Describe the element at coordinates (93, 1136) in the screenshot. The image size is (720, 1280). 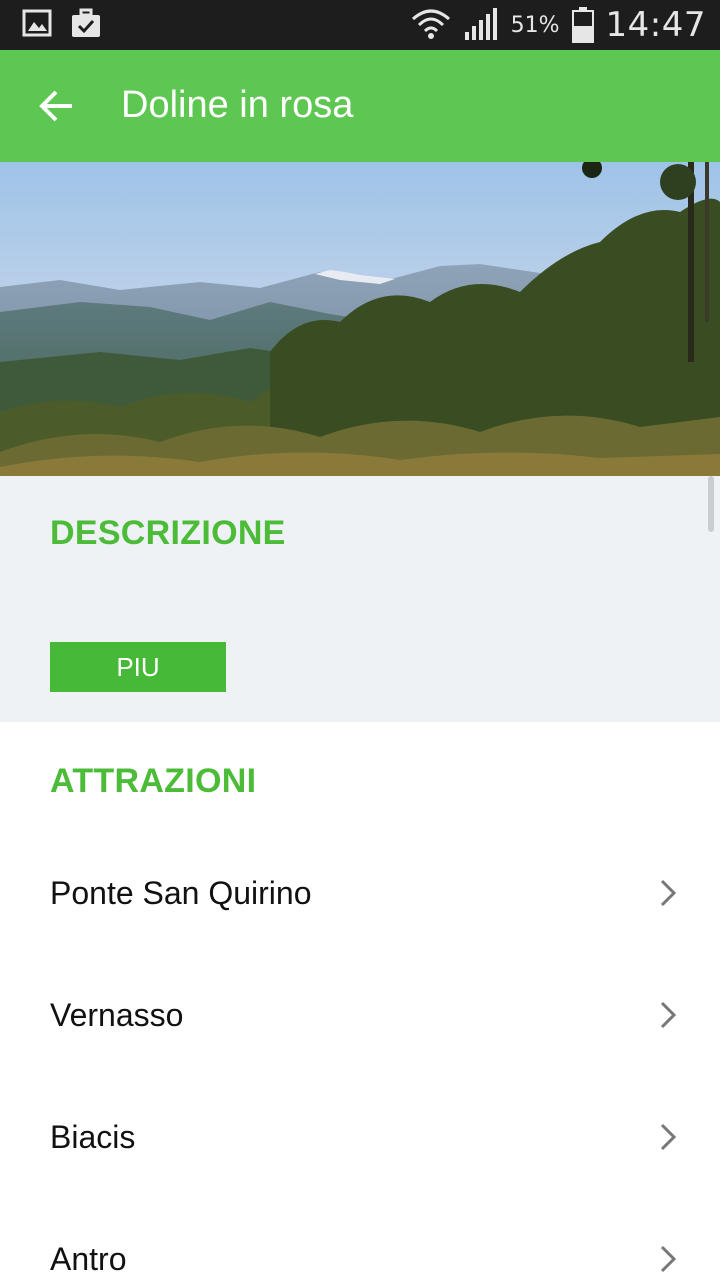
I see `list-item-label: Biacis` at that location.